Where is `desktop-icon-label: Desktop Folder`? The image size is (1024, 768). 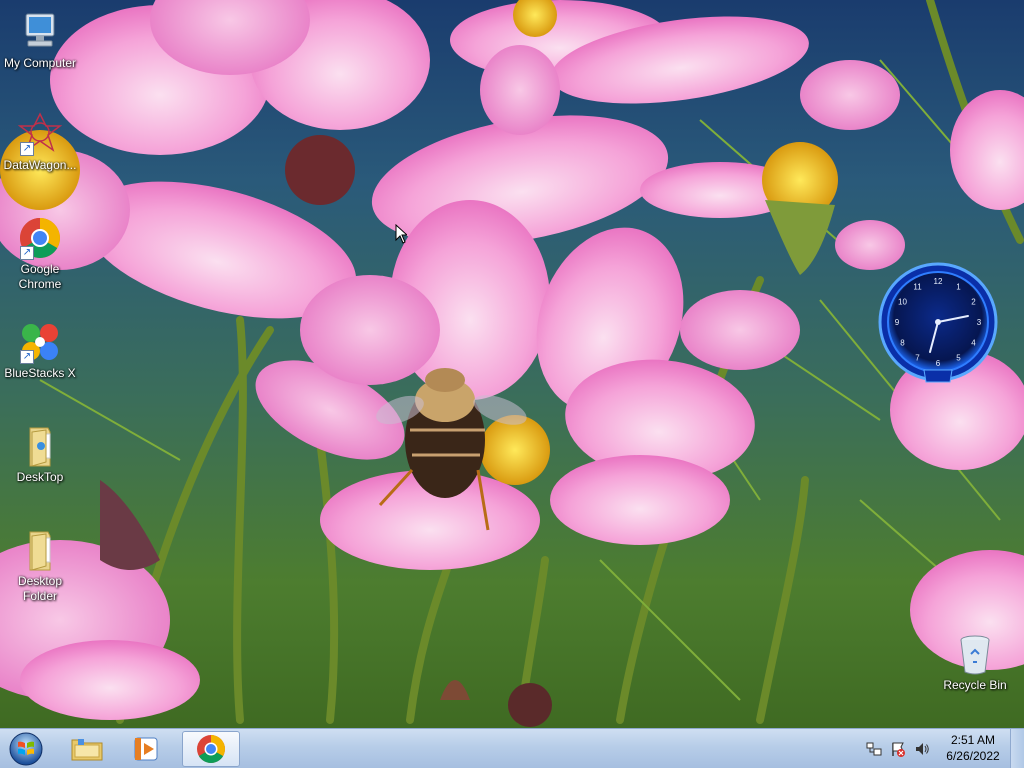
desktop-icon-label: Desktop Folder is located at coordinates (40, 588).